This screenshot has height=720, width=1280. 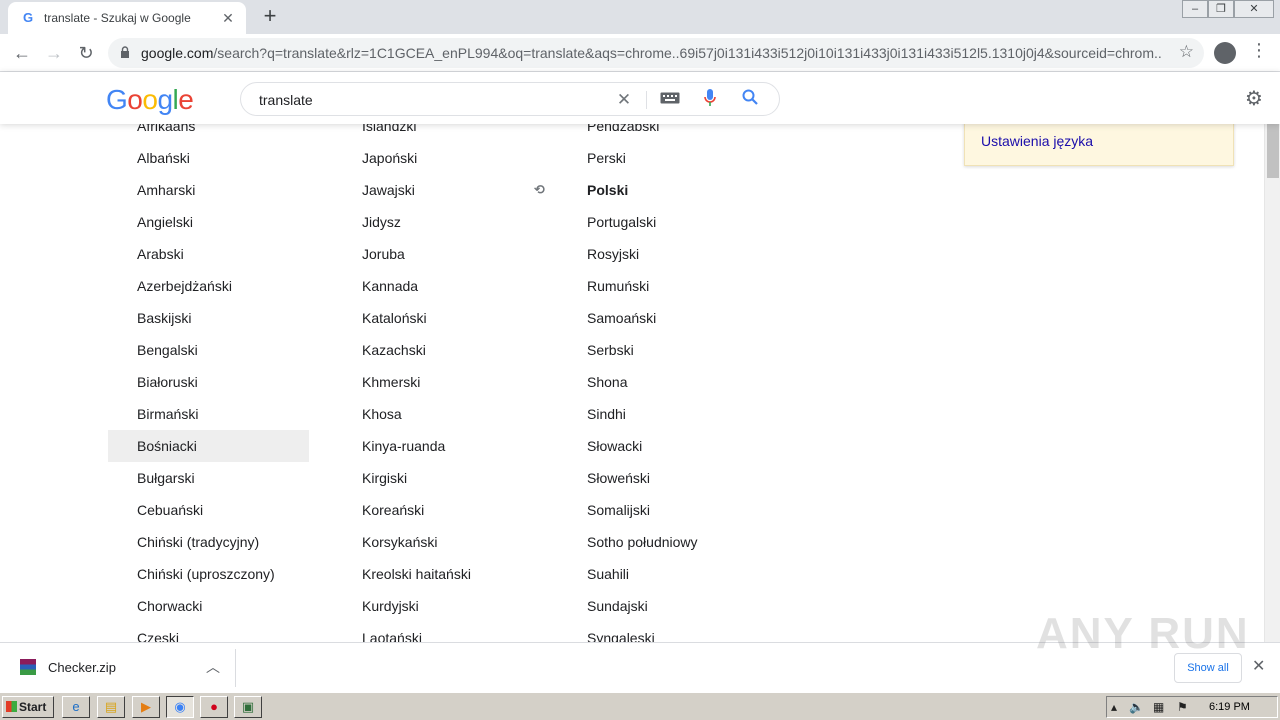 I want to click on settings-gear-icon: ⚙, so click(x=1254, y=98).